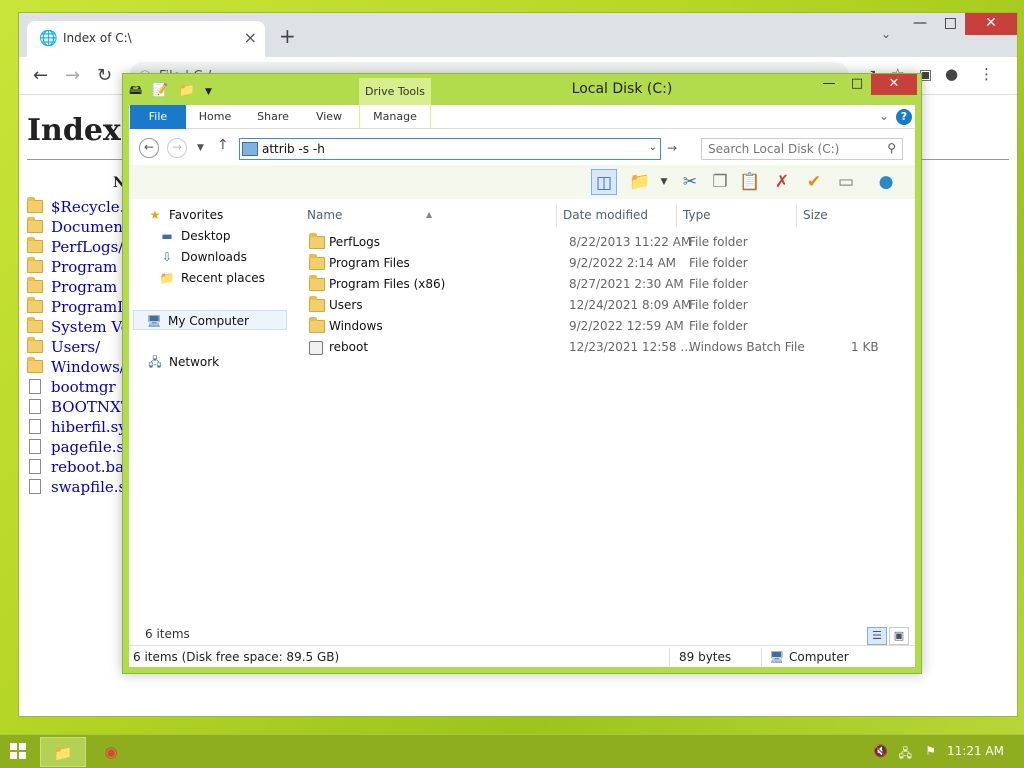 The height and width of the screenshot is (768, 1024). Describe the element at coordinates (183, 362) in the screenshot. I see `nav-network: 🖧 Network` at that location.